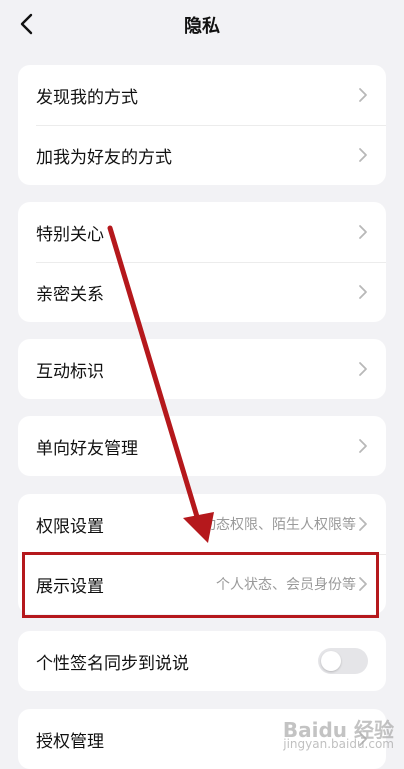 This screenshot has width=404, height=769. I want to click on header-bar: 隐私, so click(202, 24).